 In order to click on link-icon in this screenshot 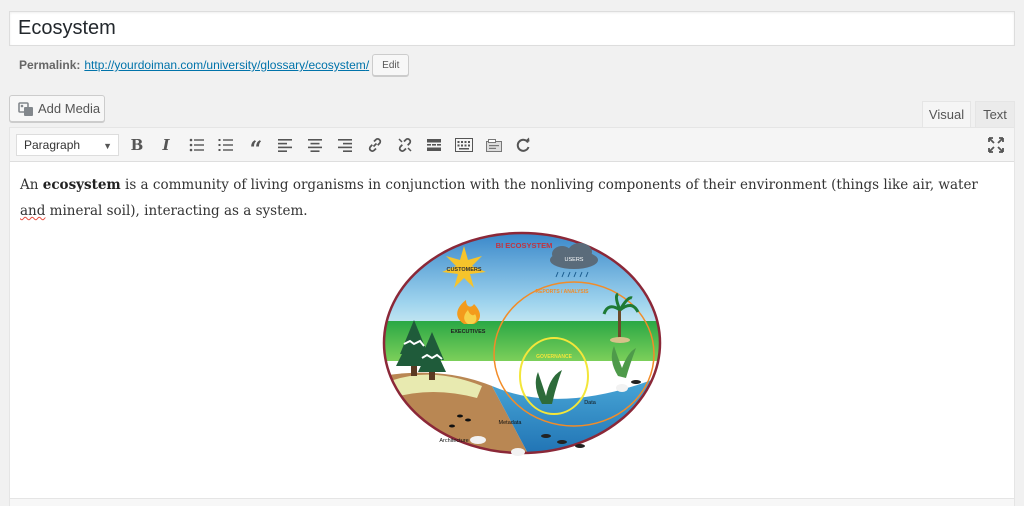, I will do `click(375, 145)`.